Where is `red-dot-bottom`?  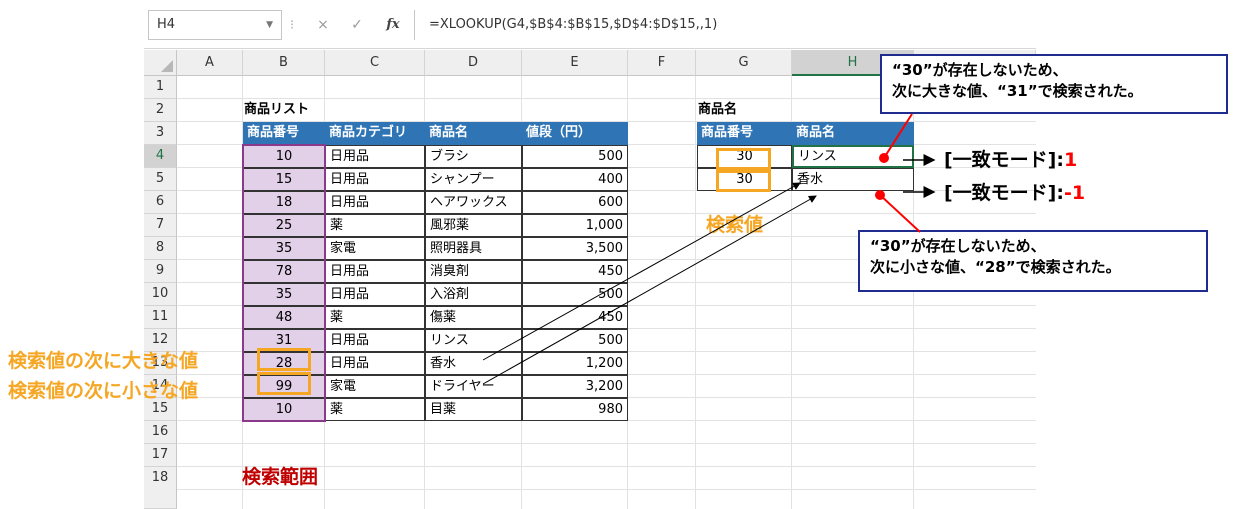 red-dot-bottom is located at coordinates (880, 195).